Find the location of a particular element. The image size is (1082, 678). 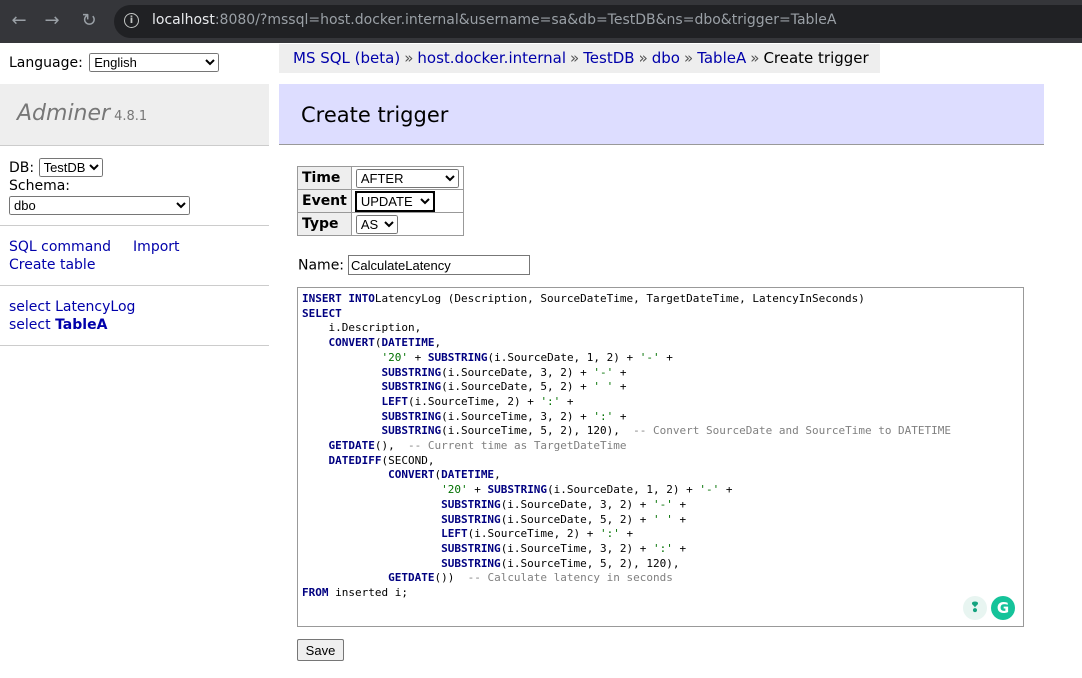

page-title: Create trigger is located at coordinates (375, 115).